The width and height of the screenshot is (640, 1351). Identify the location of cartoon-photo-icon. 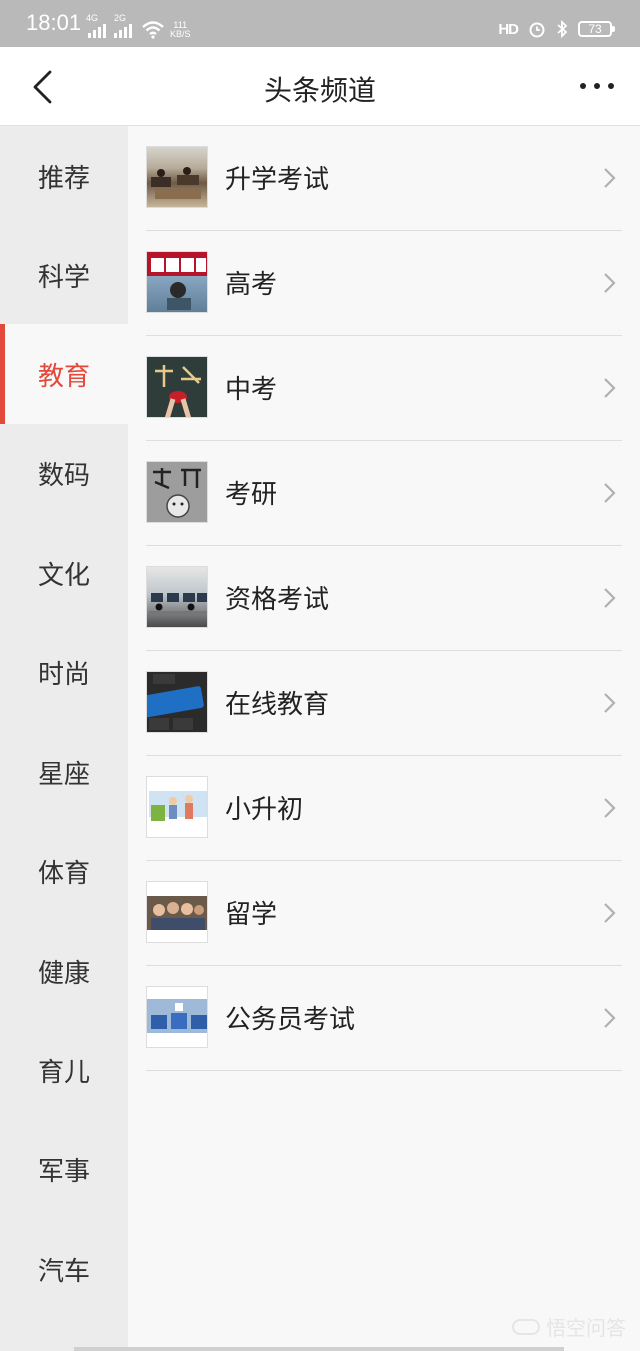
(177, 807).